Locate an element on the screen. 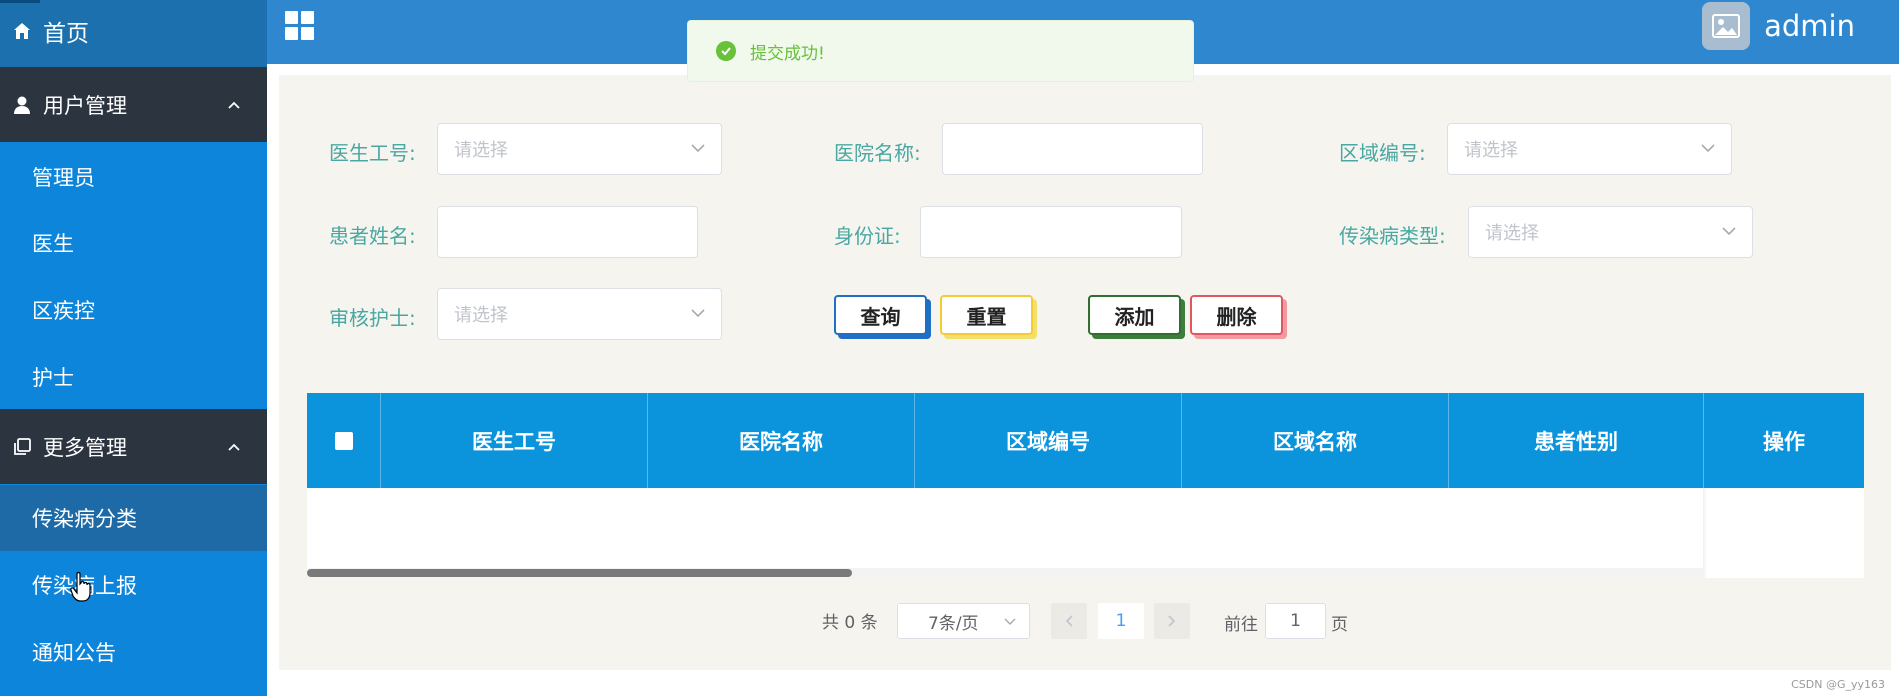  page-number-button: 1 is located at coordinates (1121, 621).